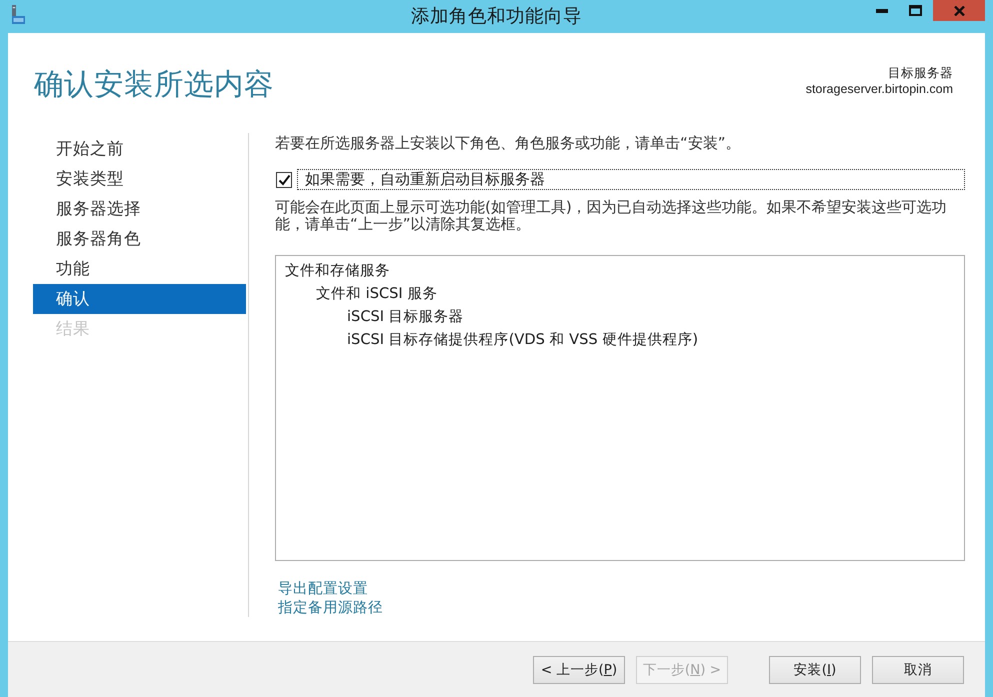  Describe the element at coordinates (496, 17) in the screenshot. I see `window-title: 添加角色和功能向导` at that location.